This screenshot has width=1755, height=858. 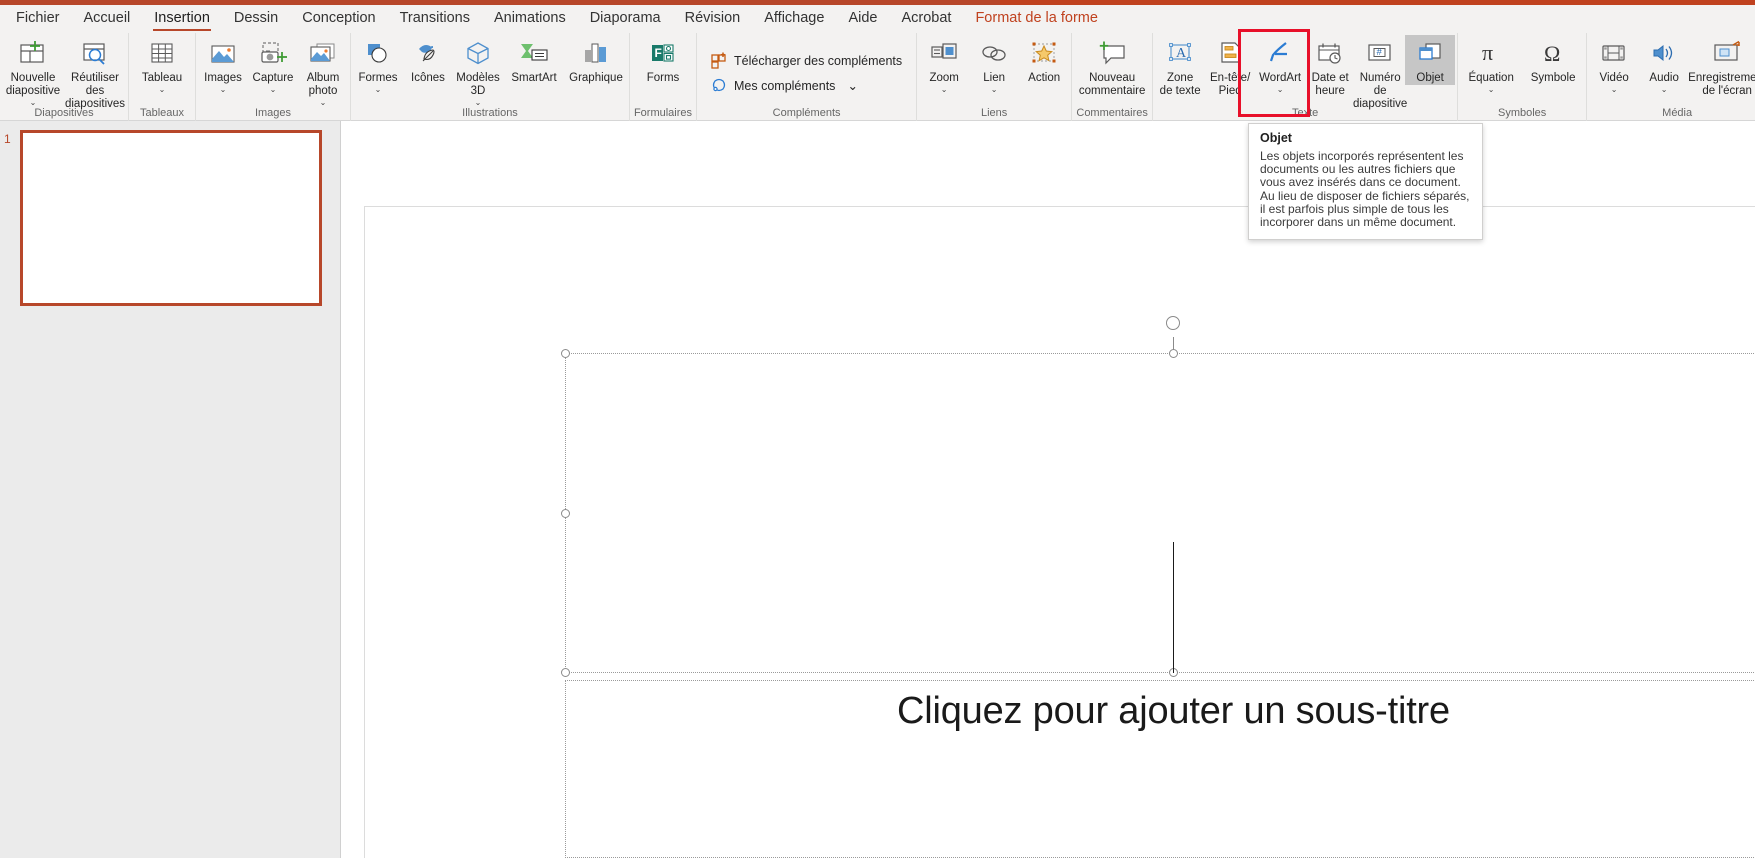 What do you see at coordinates (1522, 113) in the screenshot?
I see `group-label-symboles: Symboles` at bounding box center [1522, 113].